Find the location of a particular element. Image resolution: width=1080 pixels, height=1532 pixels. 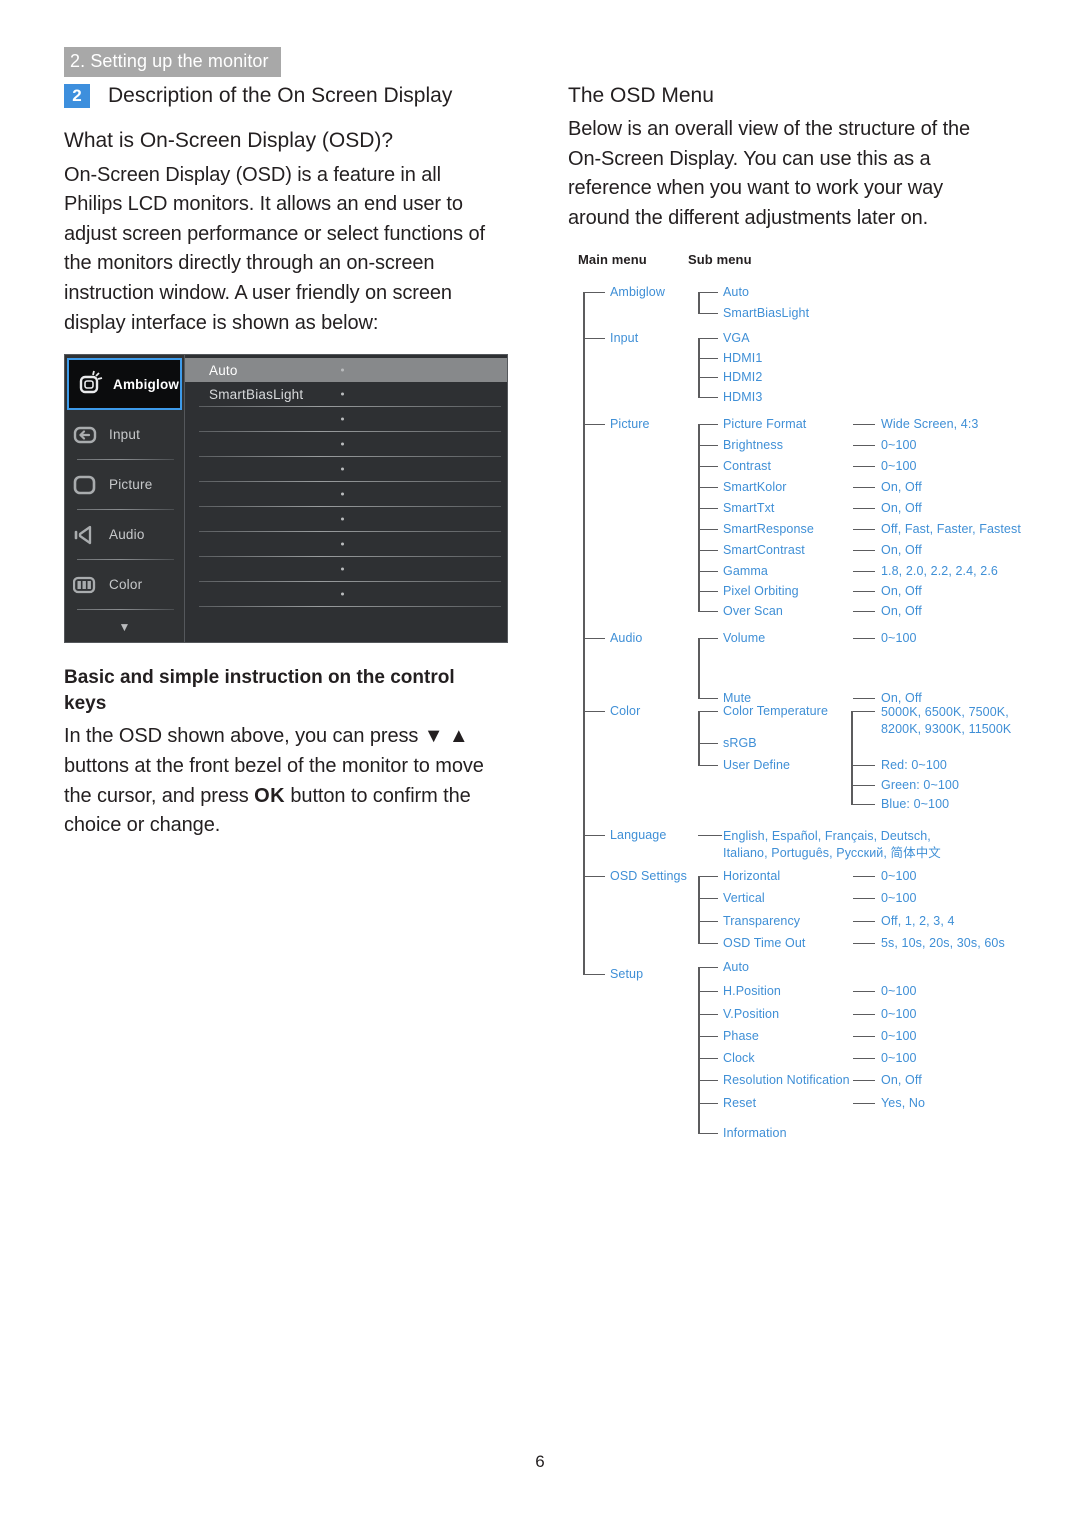

osd-item-ambiglow: Ambiglow is located at coordinates (124, 384).